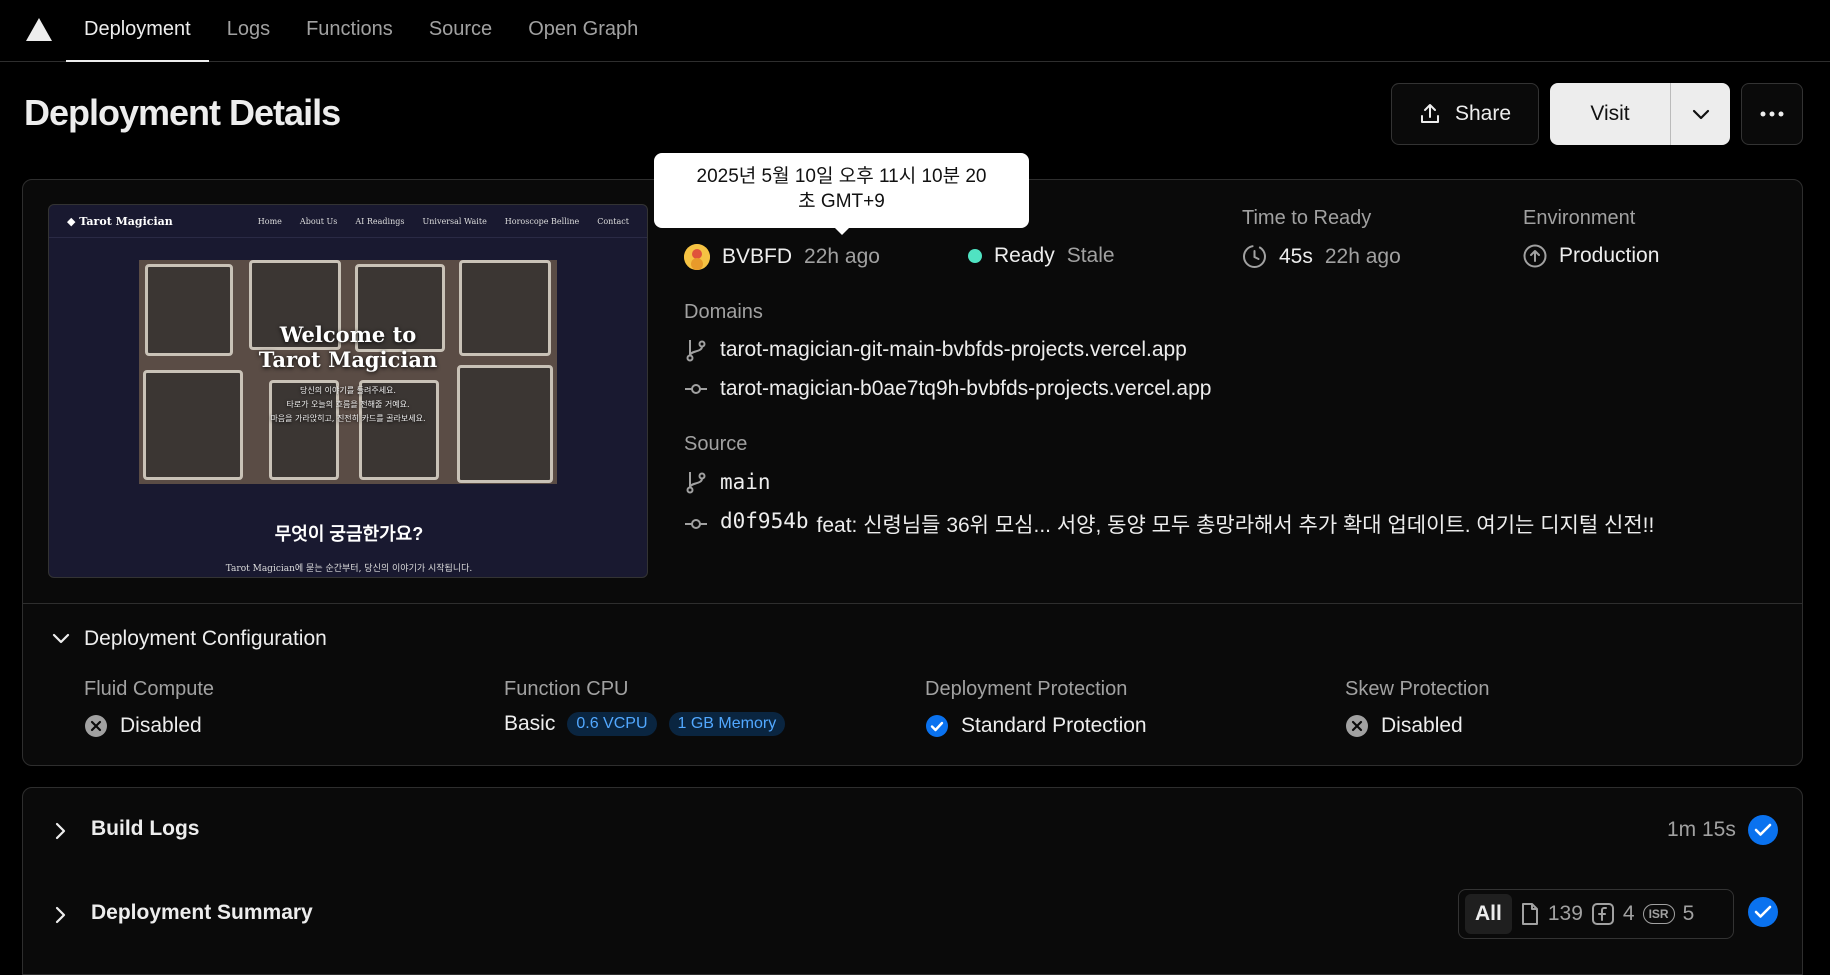 The width and height of the screenshot is (1830, 975). Describe the element at coordinates (1254, 256) in the screenshot. I see `clock-icon` at that location.